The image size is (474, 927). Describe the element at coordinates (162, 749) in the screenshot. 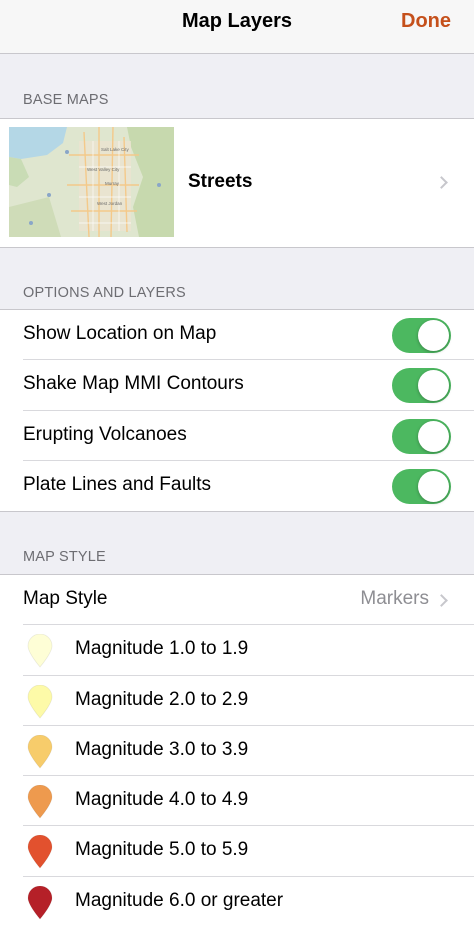

I see `legend-label: Magnitude 3.0 to 3.9` at that location.